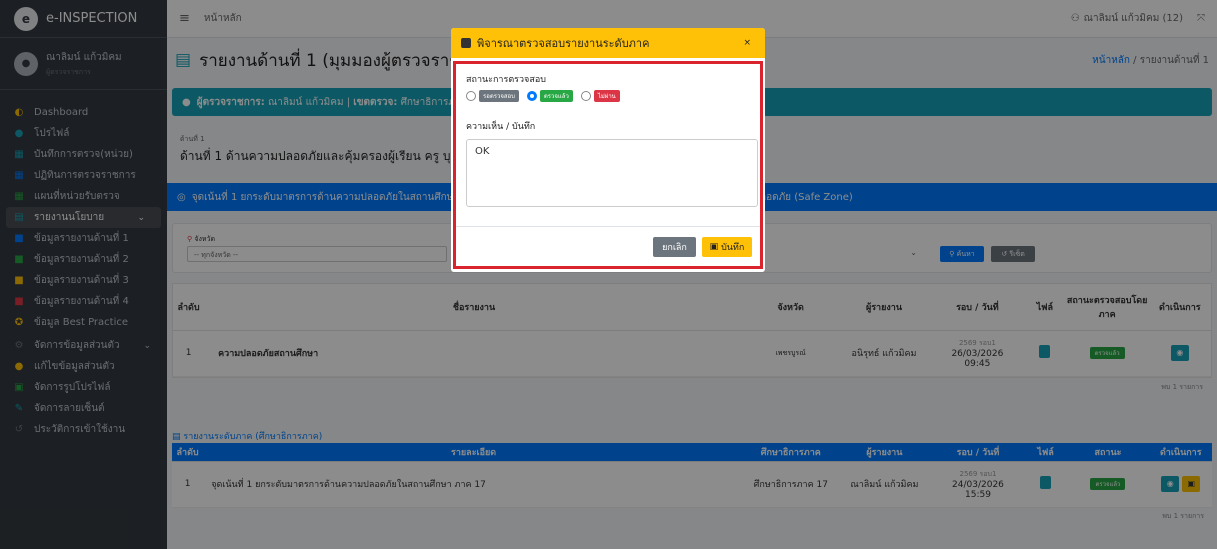 The image size is (1217, 549). What do you see at coordinates (608, 226) in the screenshot?
I see `modal-divider` at bounding box center [608, 226].